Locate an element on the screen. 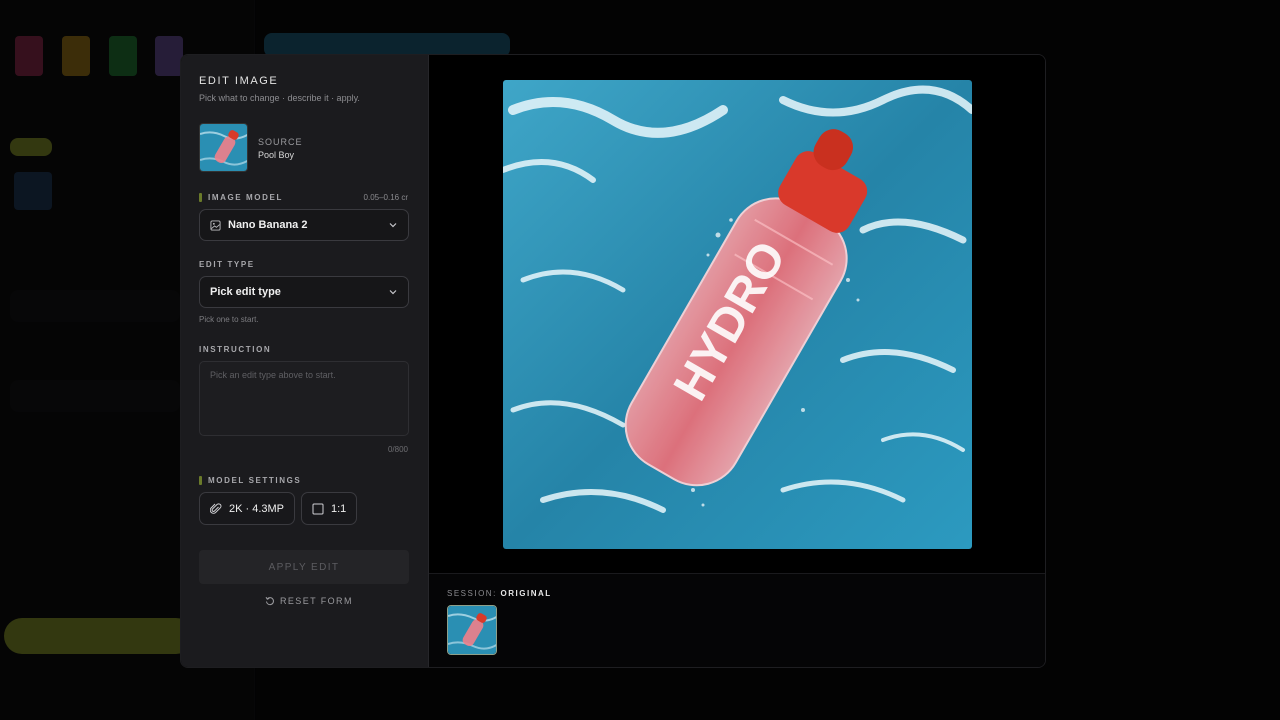 This screenshot has width=1280, height=720. session-label-prefix: SESSION: is located at coordinates (472, 593).